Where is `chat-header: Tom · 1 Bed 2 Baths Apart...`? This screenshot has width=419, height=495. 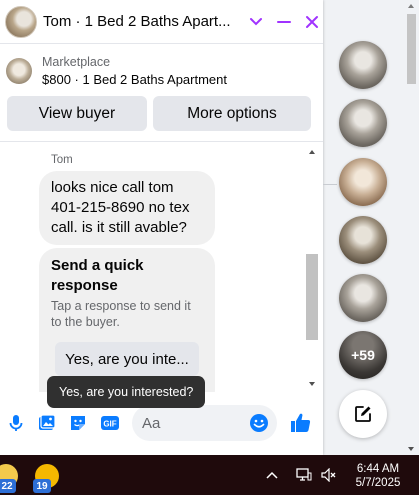 chat-header: Tom · 1 Bed 2 Baths Apart... is located at coordinates (161, 22).